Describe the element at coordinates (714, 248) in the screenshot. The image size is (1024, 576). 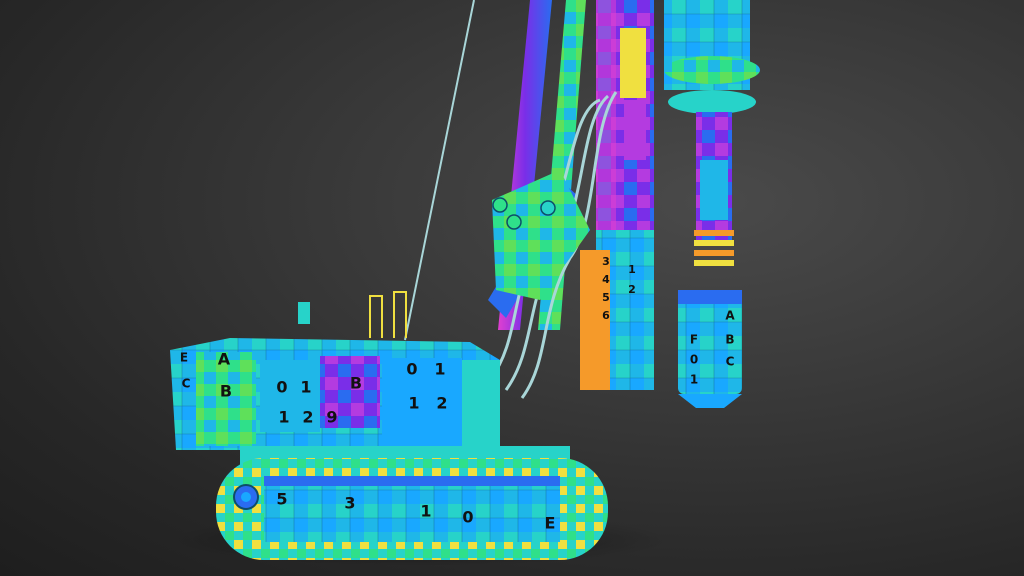
I see `spring-coil` at that location.